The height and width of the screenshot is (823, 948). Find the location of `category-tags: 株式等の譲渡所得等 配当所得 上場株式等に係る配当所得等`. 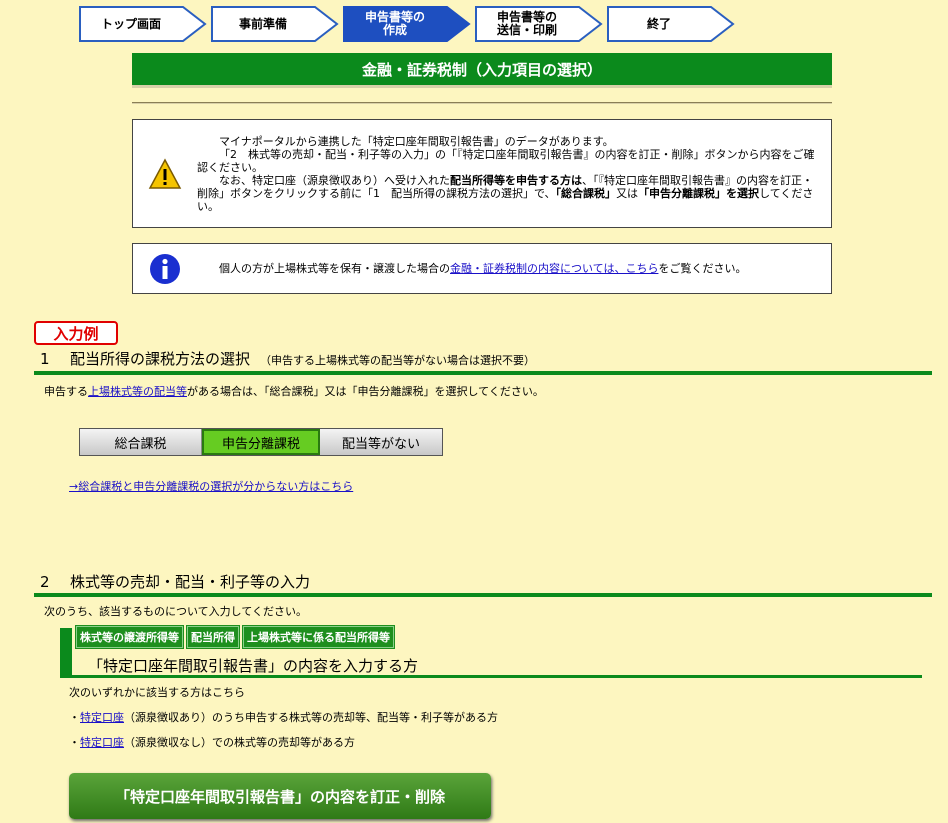

category-tags: 株式等の譲渡所得等 配当所得 上場株式等に係る配当所得等 is located at coordinates (236, 637).